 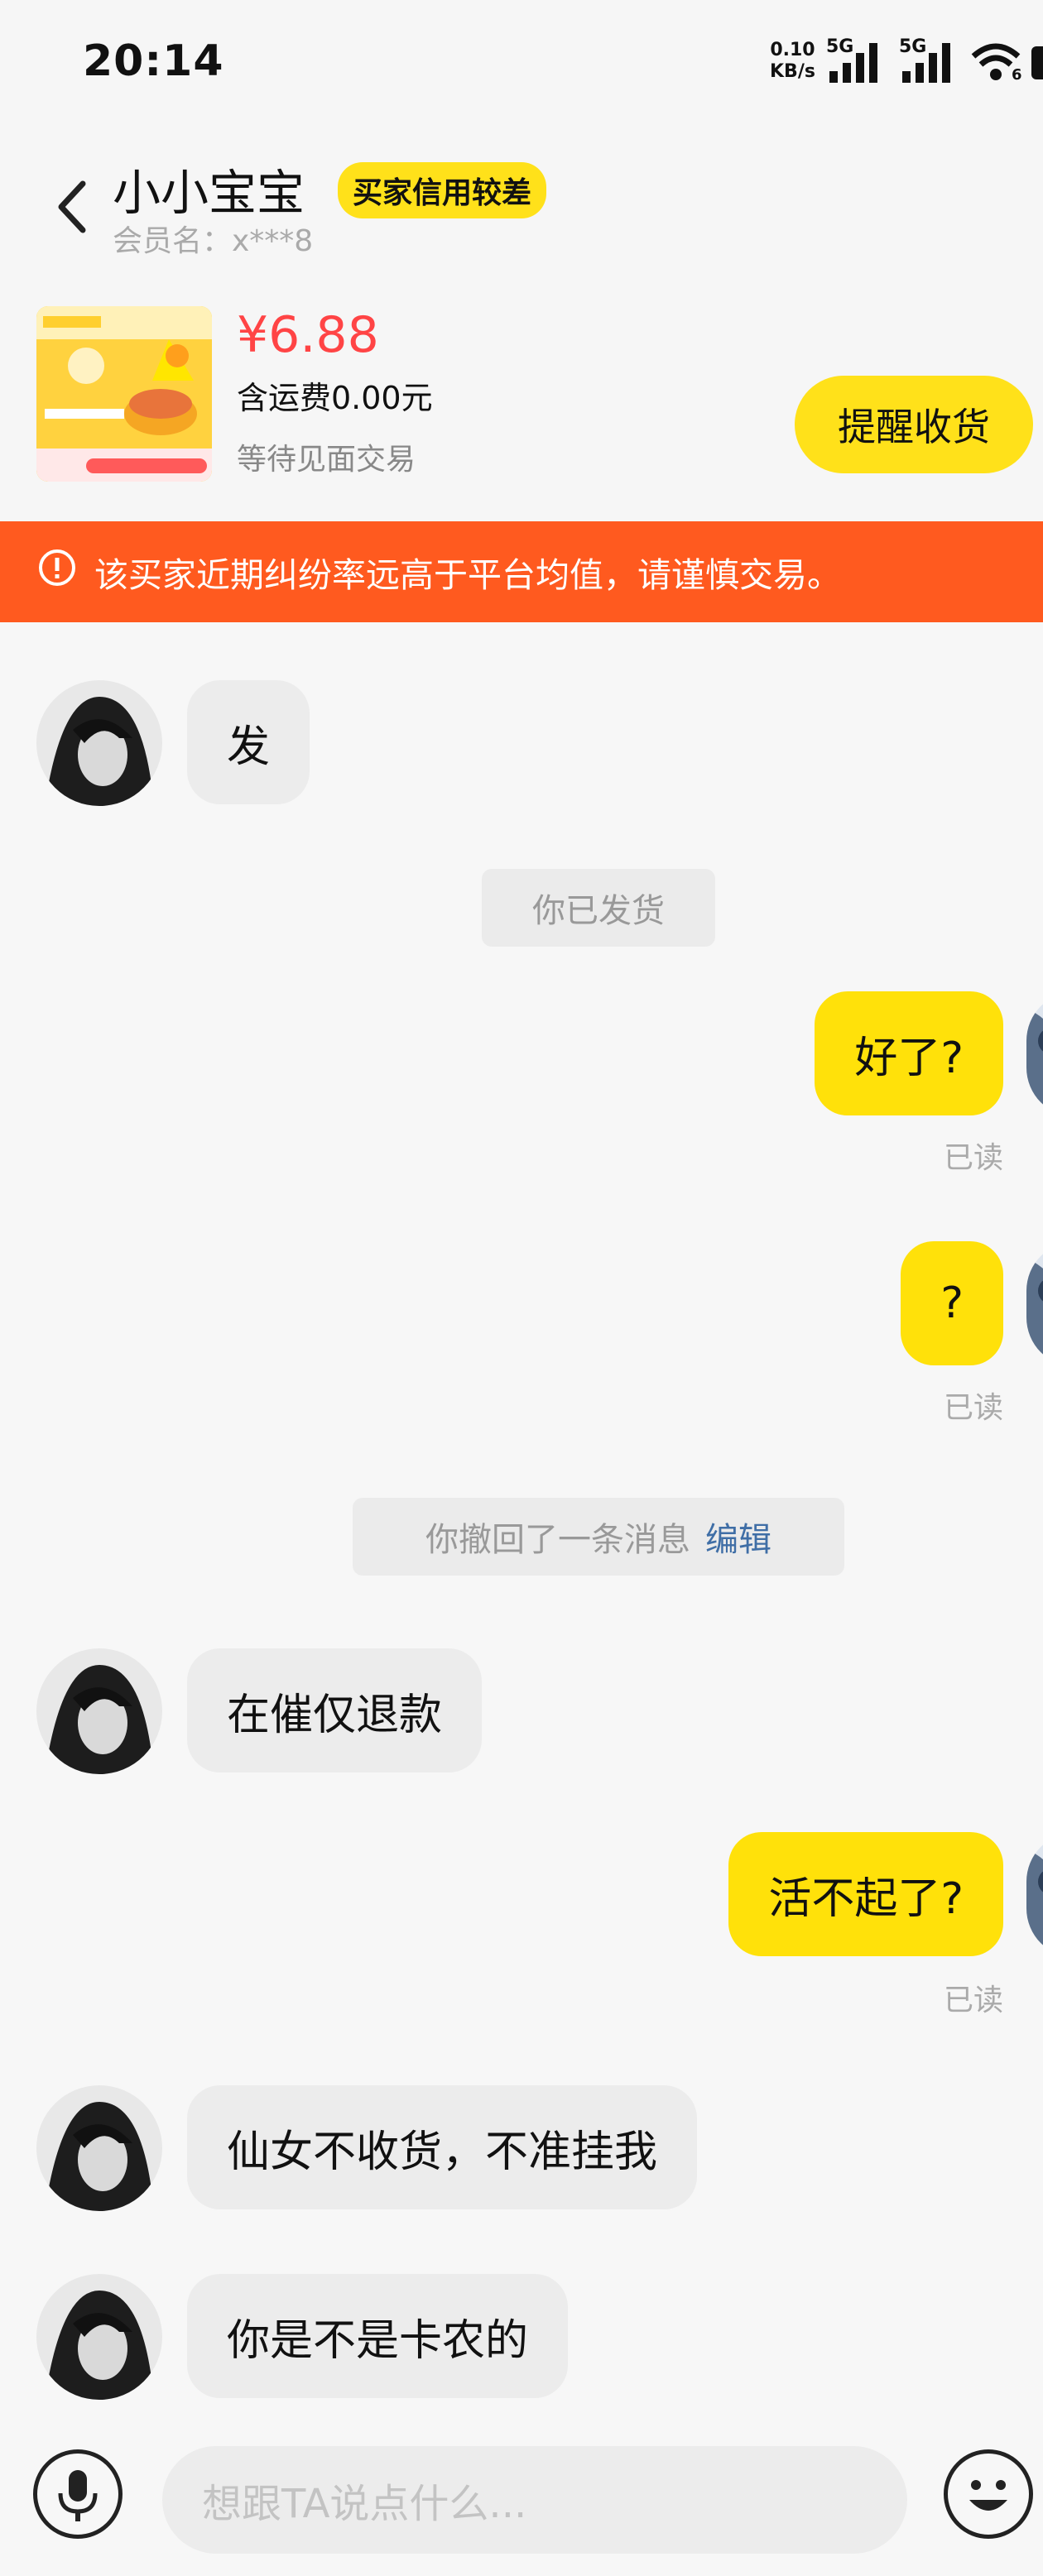 What do you see at coordinates (1037, 63) in the screenshot?
I see `battery-icon` at bounding box center [1037, 63].